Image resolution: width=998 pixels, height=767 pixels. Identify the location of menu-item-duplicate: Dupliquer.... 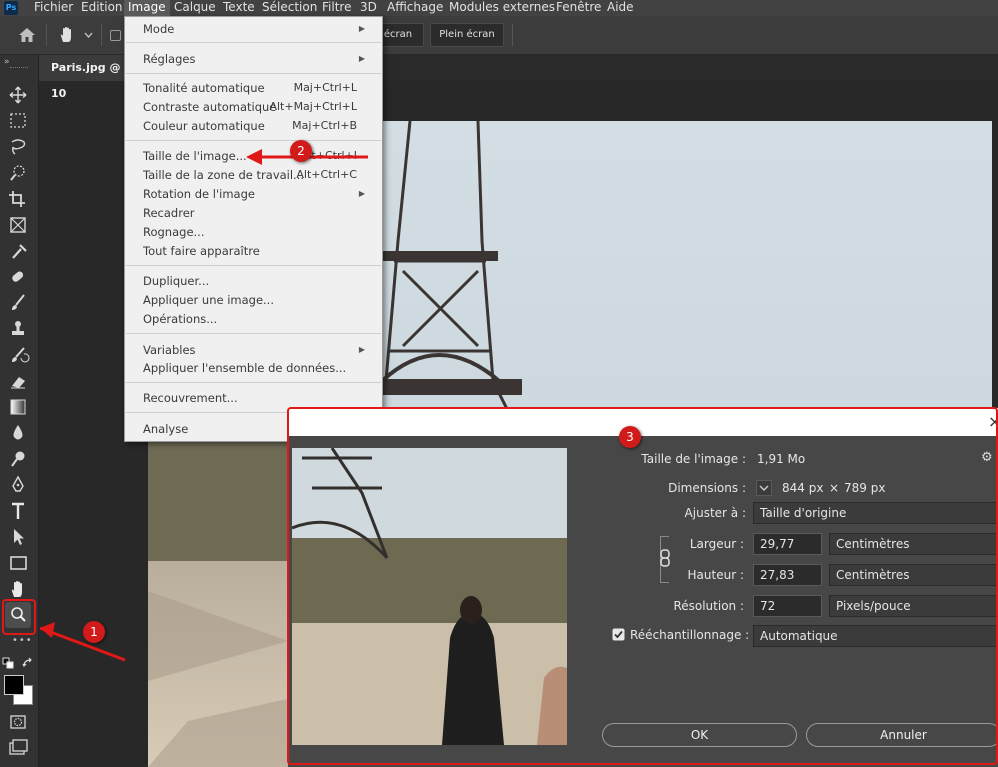
(258, 281).